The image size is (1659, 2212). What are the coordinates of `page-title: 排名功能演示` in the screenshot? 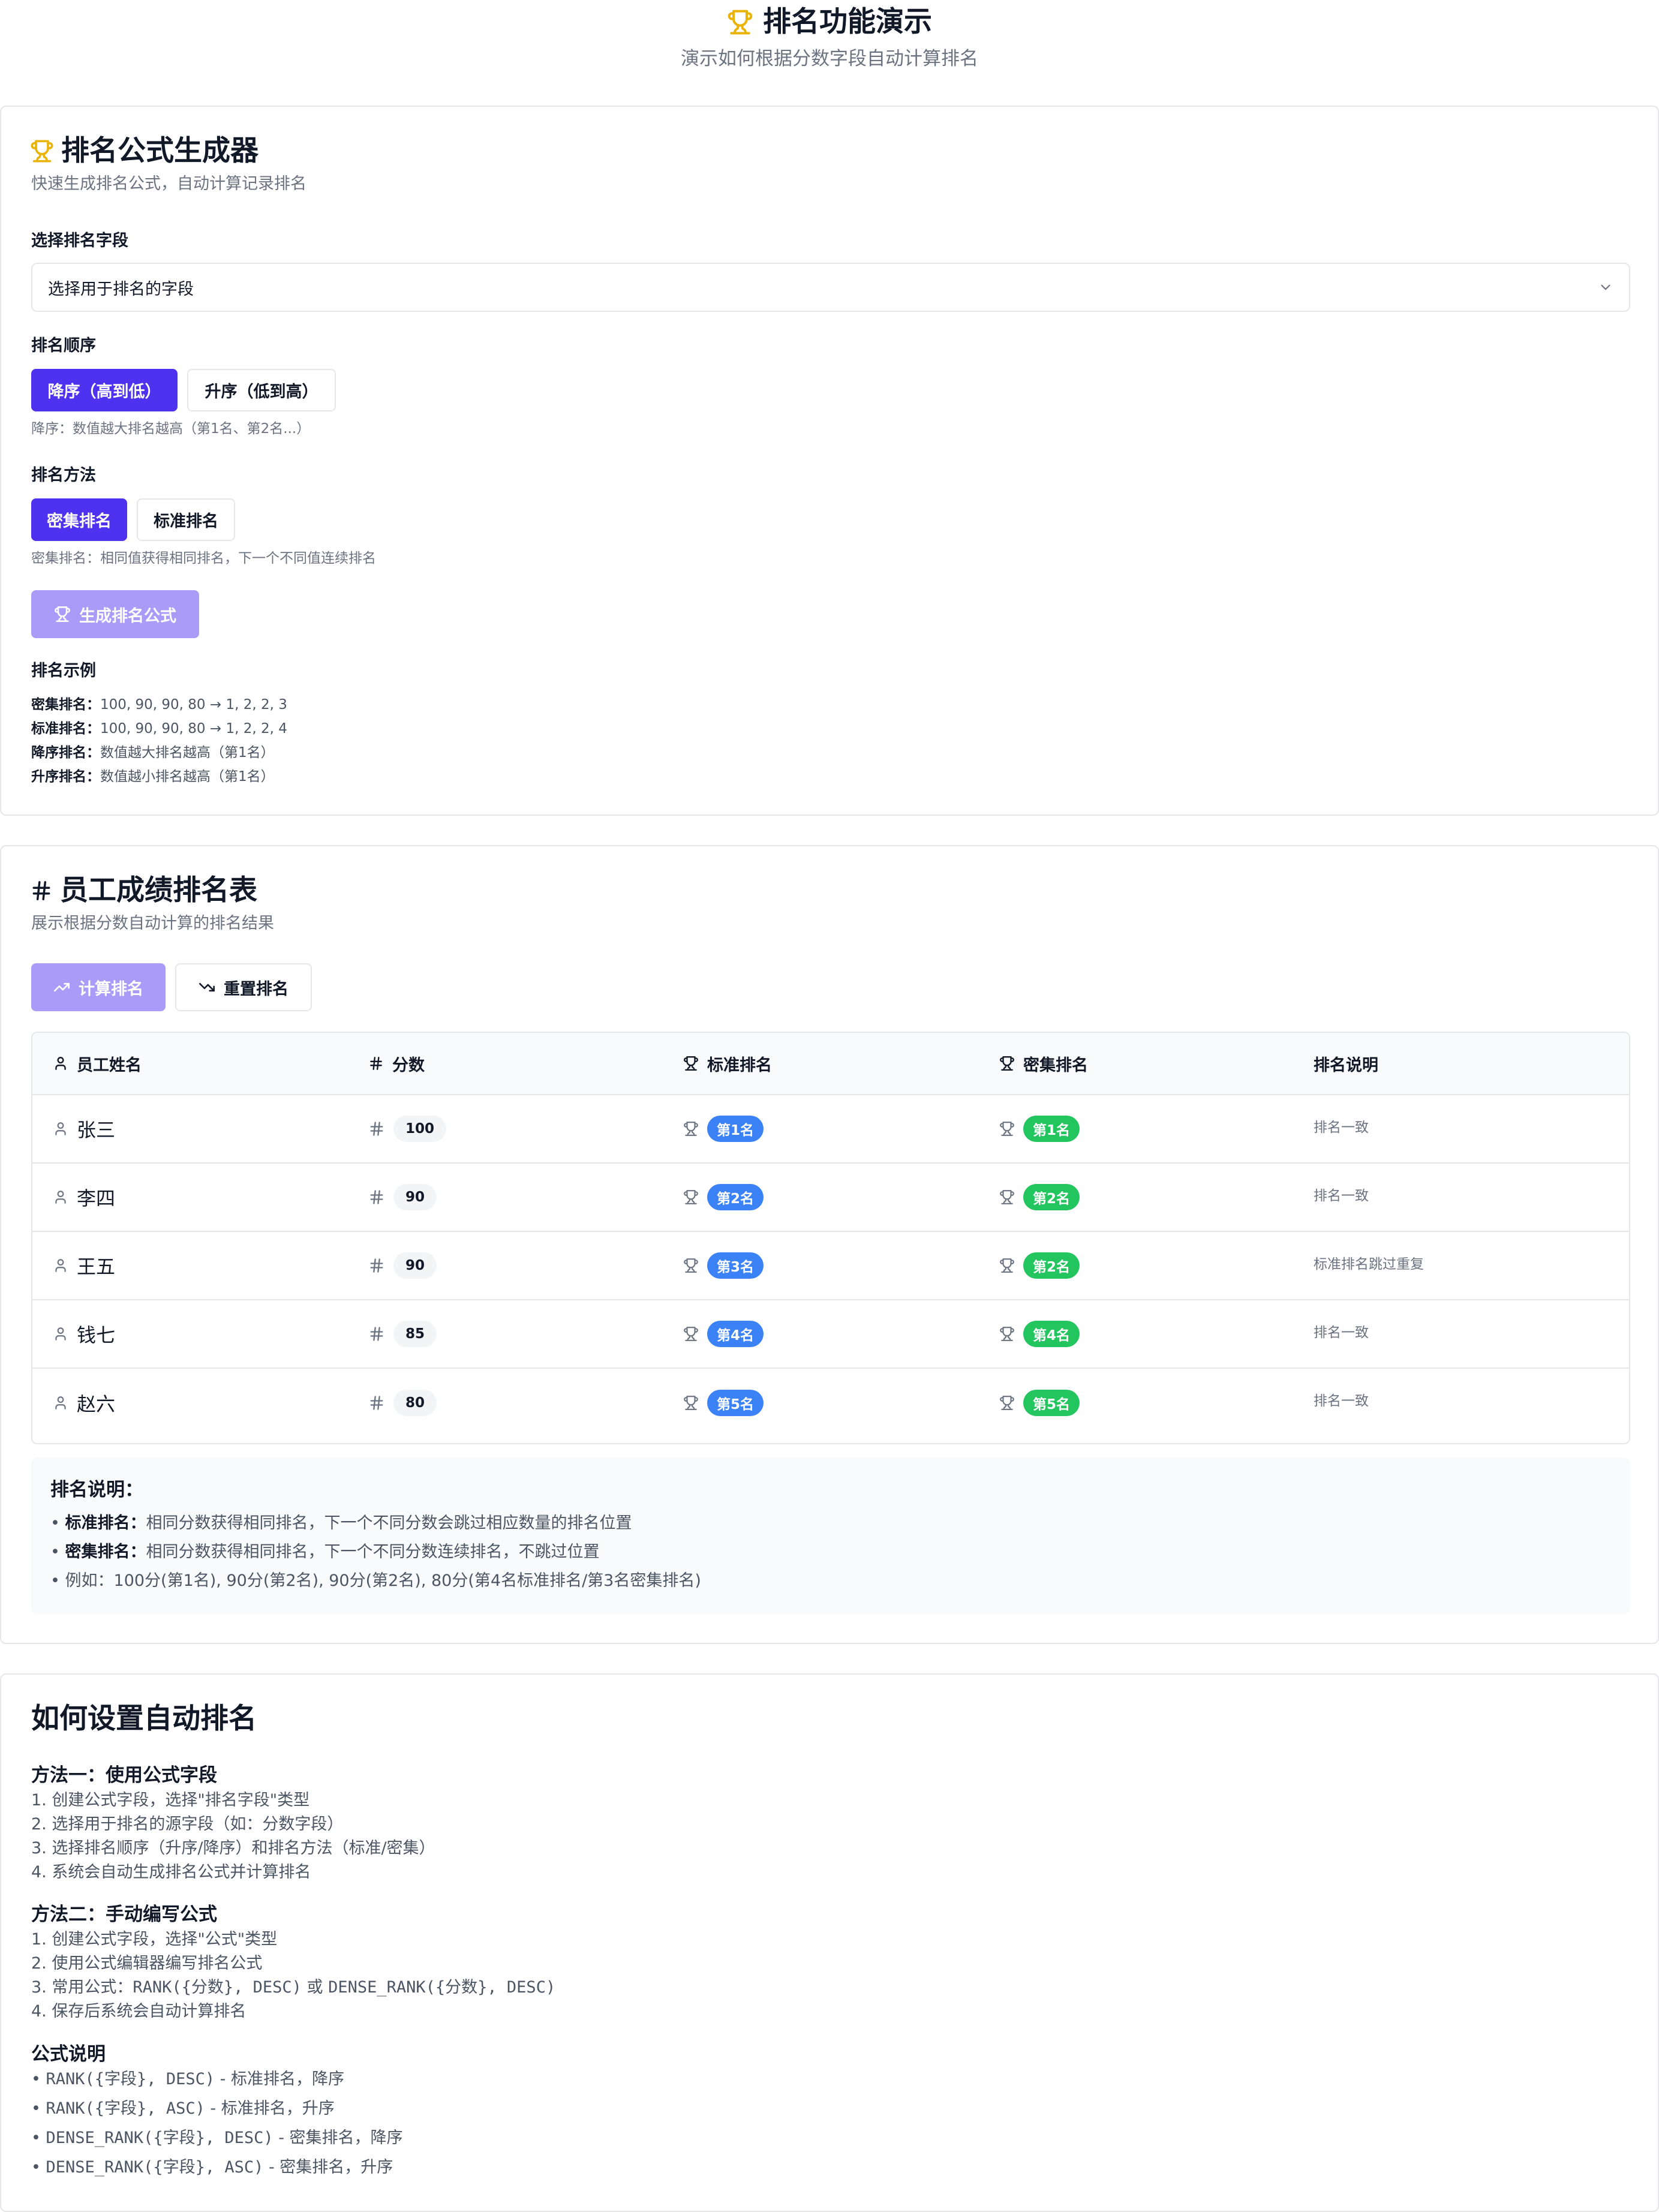 It's located at (829, 22).